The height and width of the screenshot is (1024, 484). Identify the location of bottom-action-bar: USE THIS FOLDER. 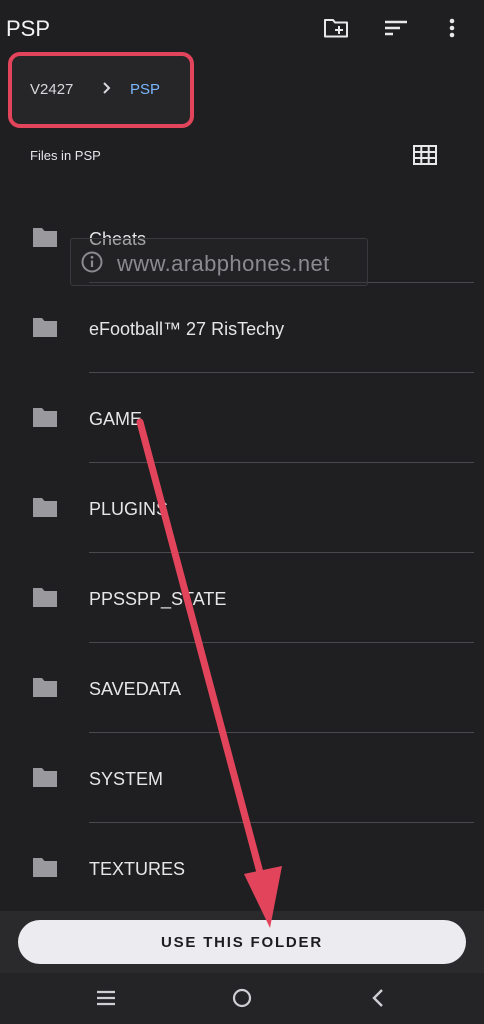
(242, 942).